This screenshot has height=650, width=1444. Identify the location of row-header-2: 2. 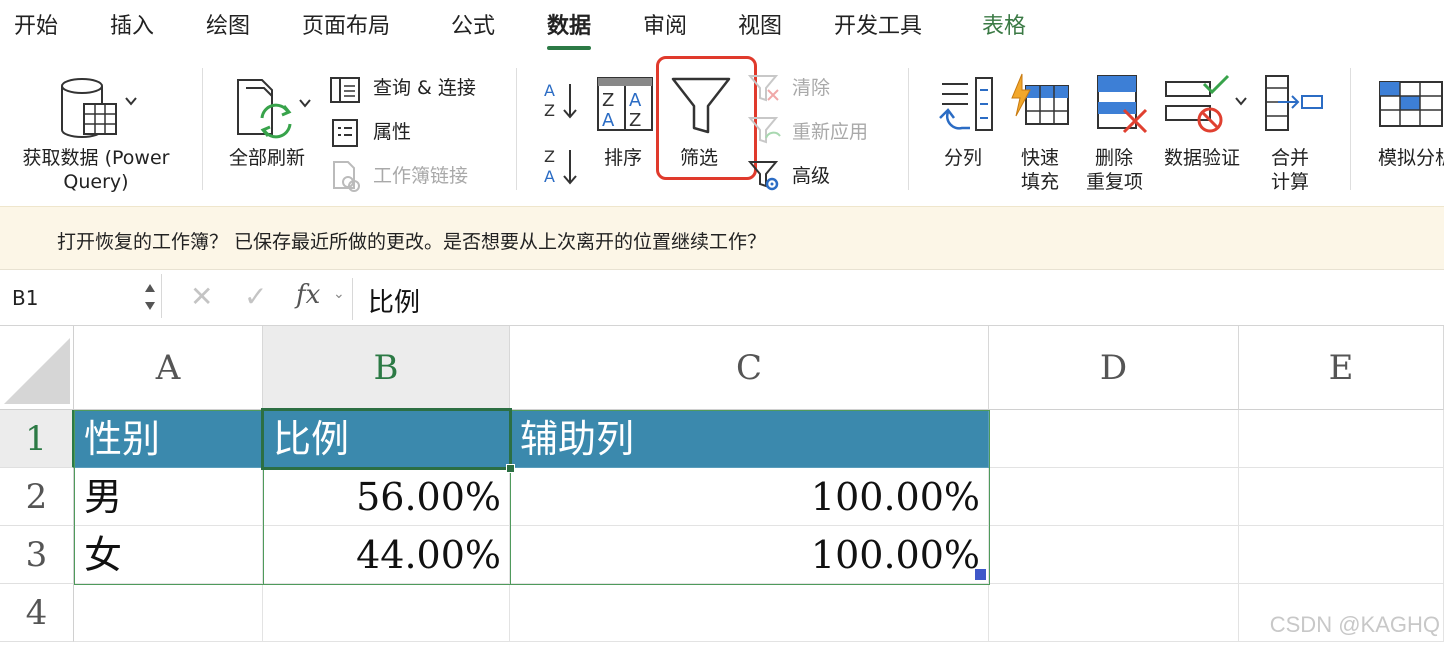
(37, 497).